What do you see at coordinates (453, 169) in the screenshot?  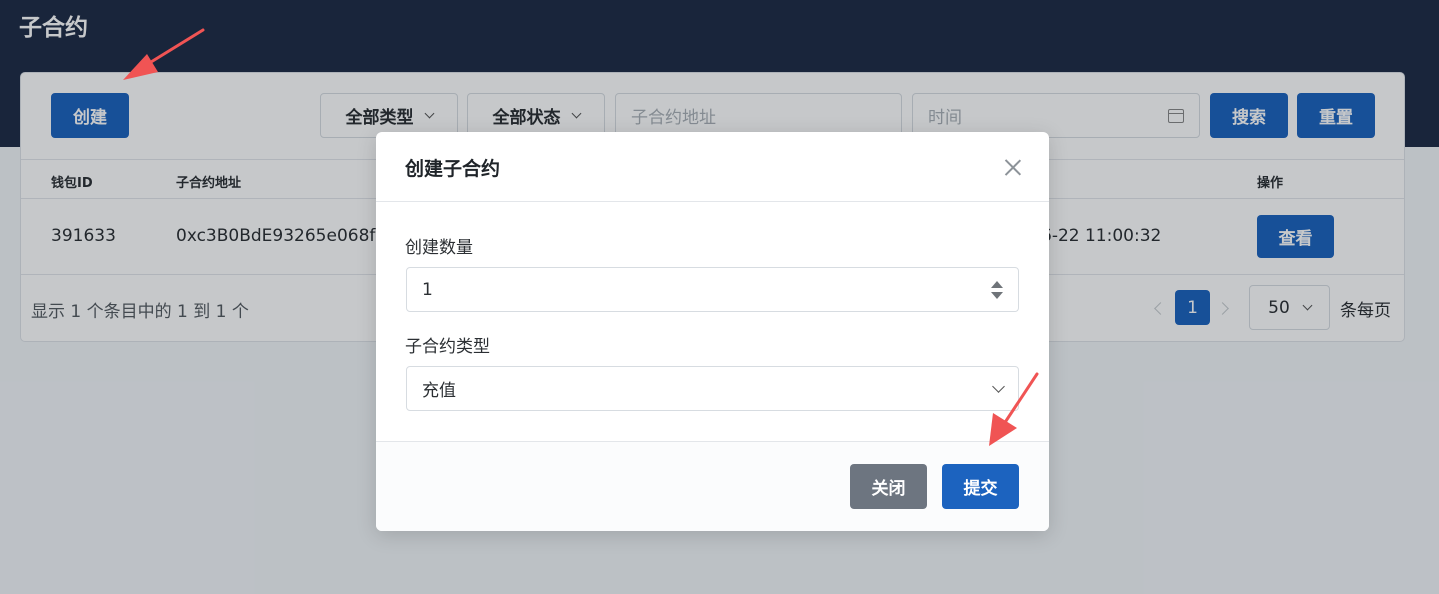 I see `modal-title: 创建子合约` at bounding box center [453, 169].